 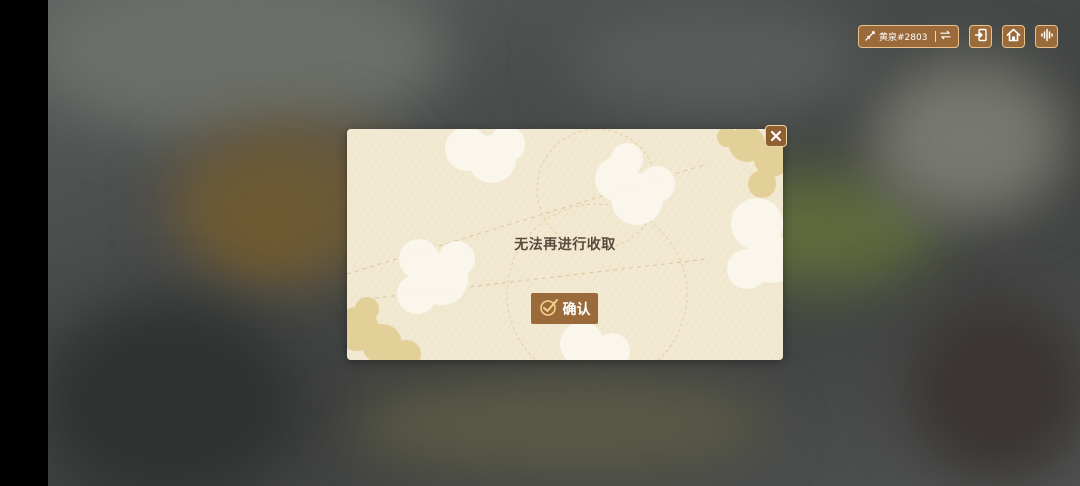 I want to click on voice-button, so click(x=1046, y=36).